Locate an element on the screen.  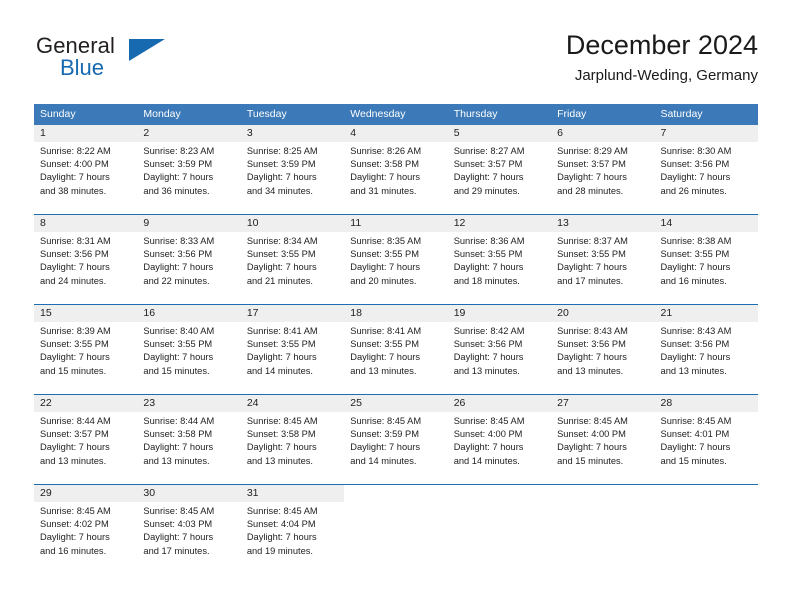
daylight-text-line2: and 36 minutes. is located at coordinates (176, 190).